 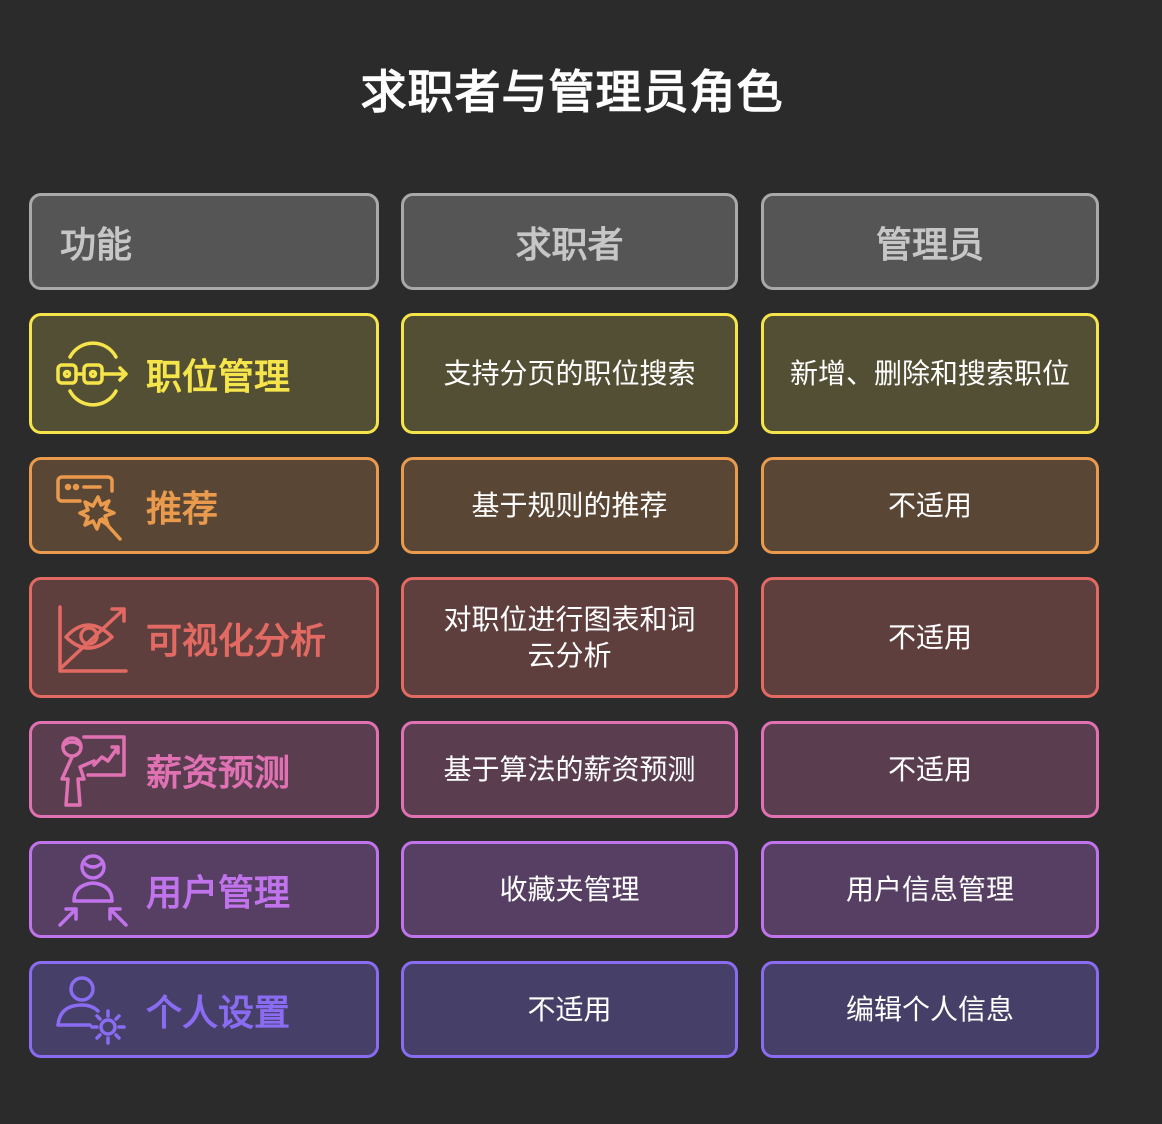 I want to click on jobseeker-cell-job-management: 支持分页的职位搜索, so click(x=569, y=373).